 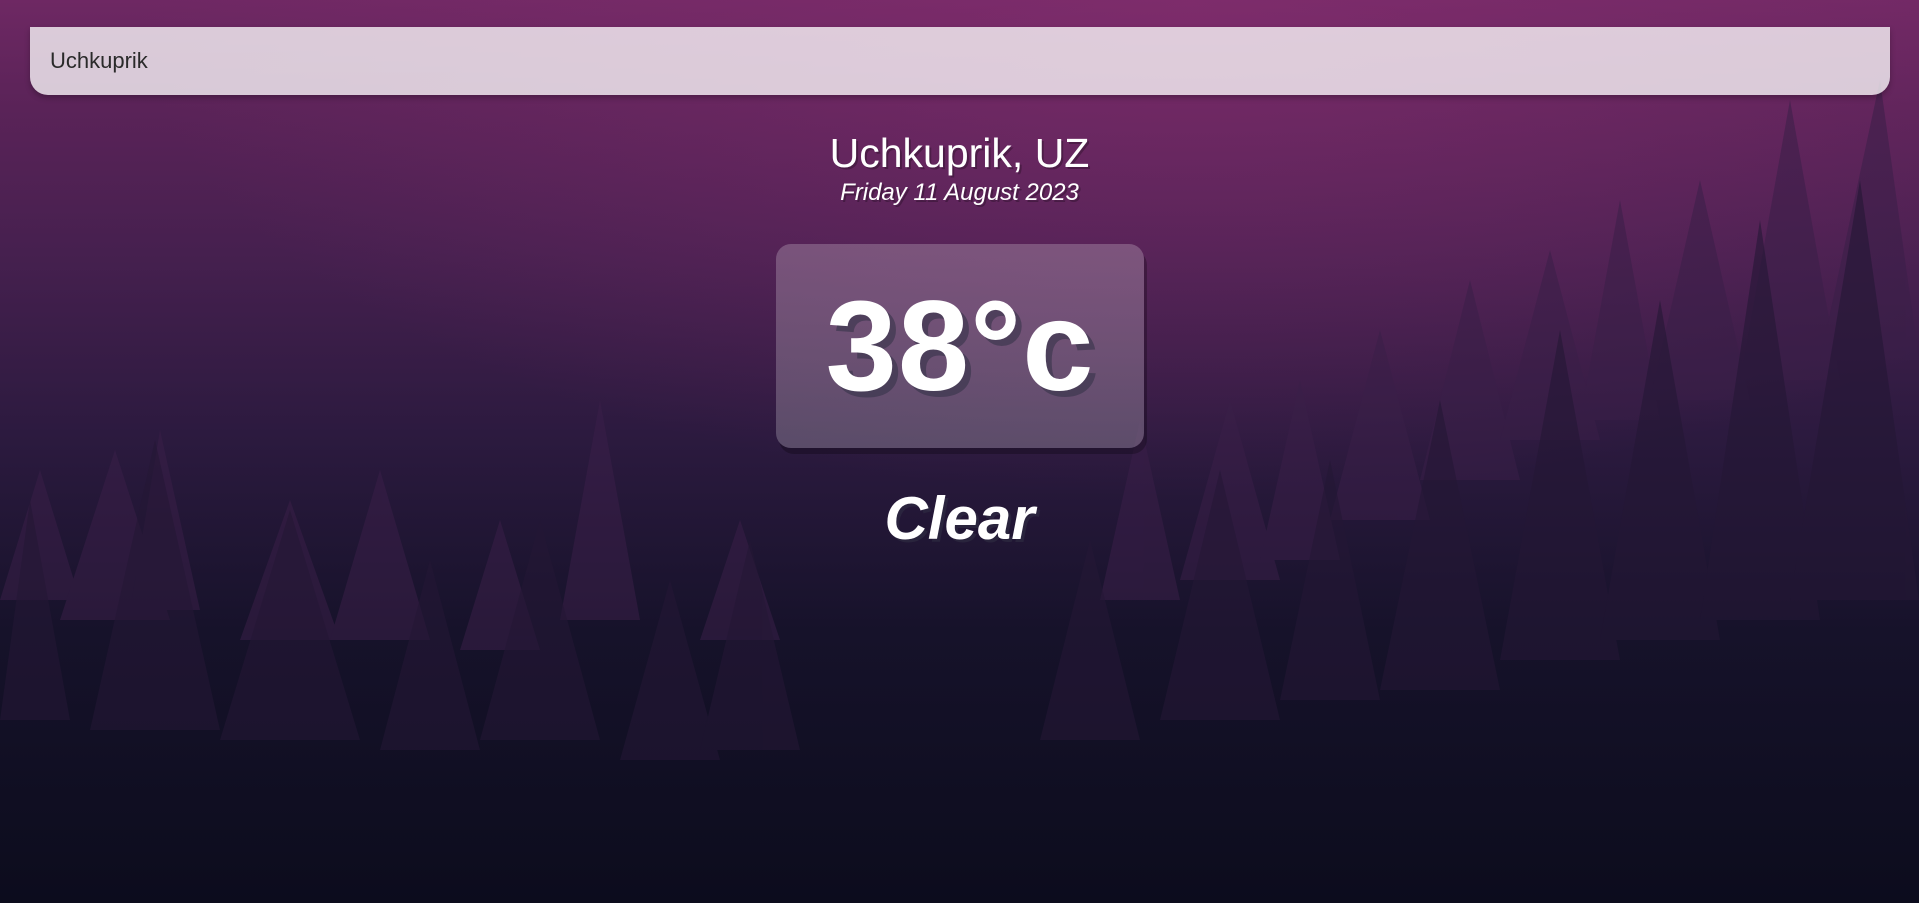 I want to click on temperature-value: 38°c, so click(x=960, y=346).